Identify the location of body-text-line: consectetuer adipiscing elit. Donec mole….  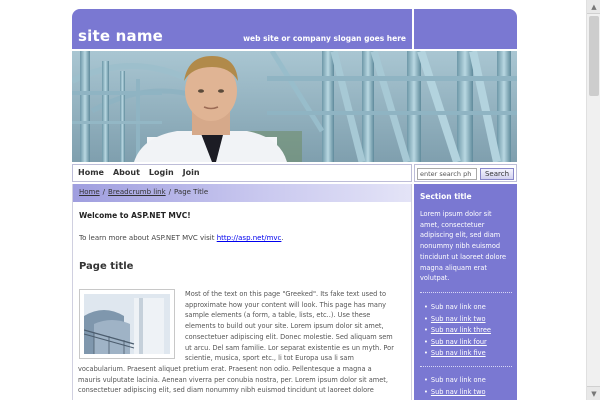
(289, 336).